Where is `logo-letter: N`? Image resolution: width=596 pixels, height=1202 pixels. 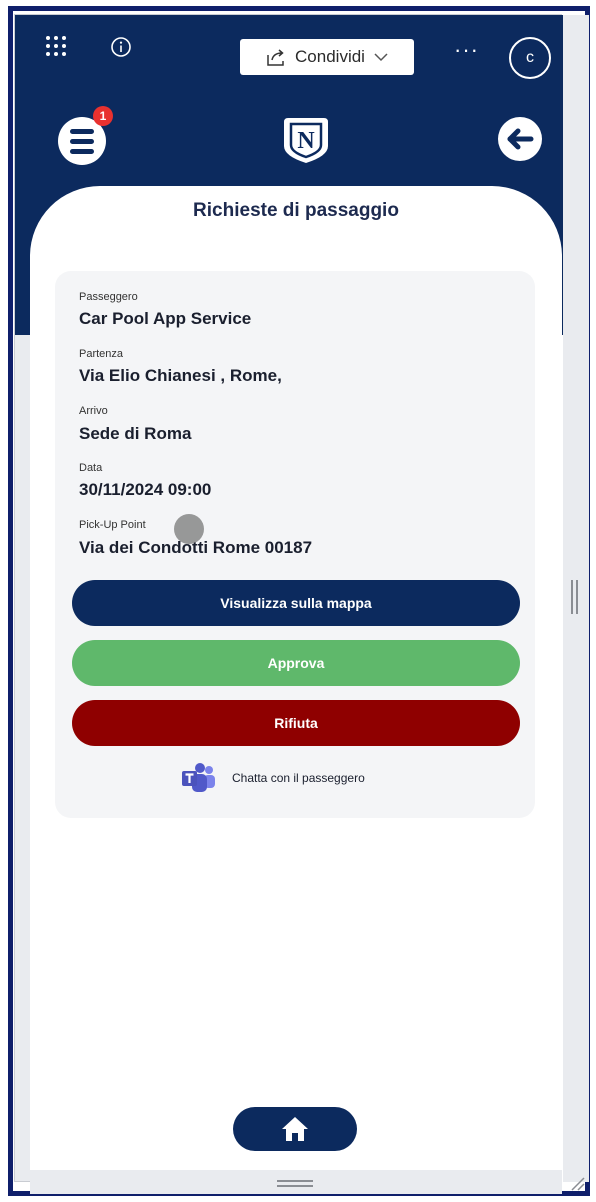 logo-letter: N is located at coordinates (306, 141).